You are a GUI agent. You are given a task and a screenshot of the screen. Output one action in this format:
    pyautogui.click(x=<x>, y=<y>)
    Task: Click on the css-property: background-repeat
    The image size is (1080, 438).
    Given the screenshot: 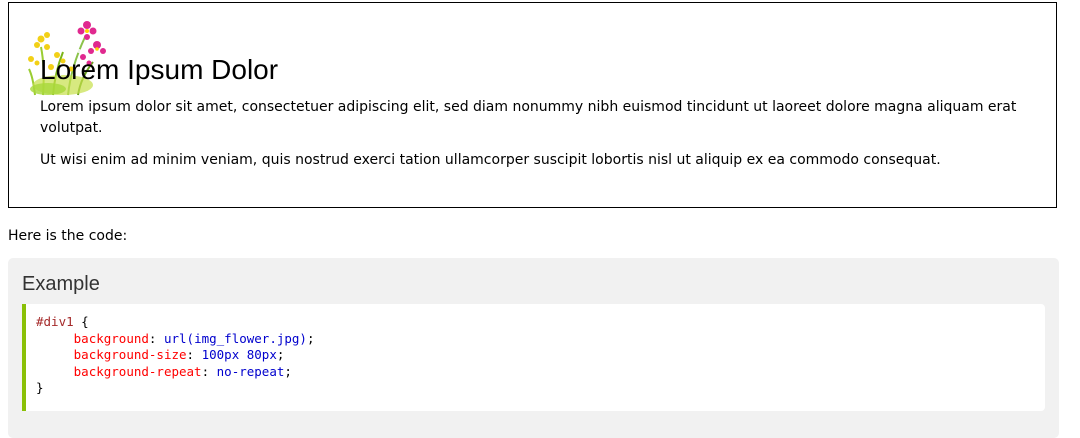 What is the action you would take?
    pyautogui.click(x=137, y=371)
    